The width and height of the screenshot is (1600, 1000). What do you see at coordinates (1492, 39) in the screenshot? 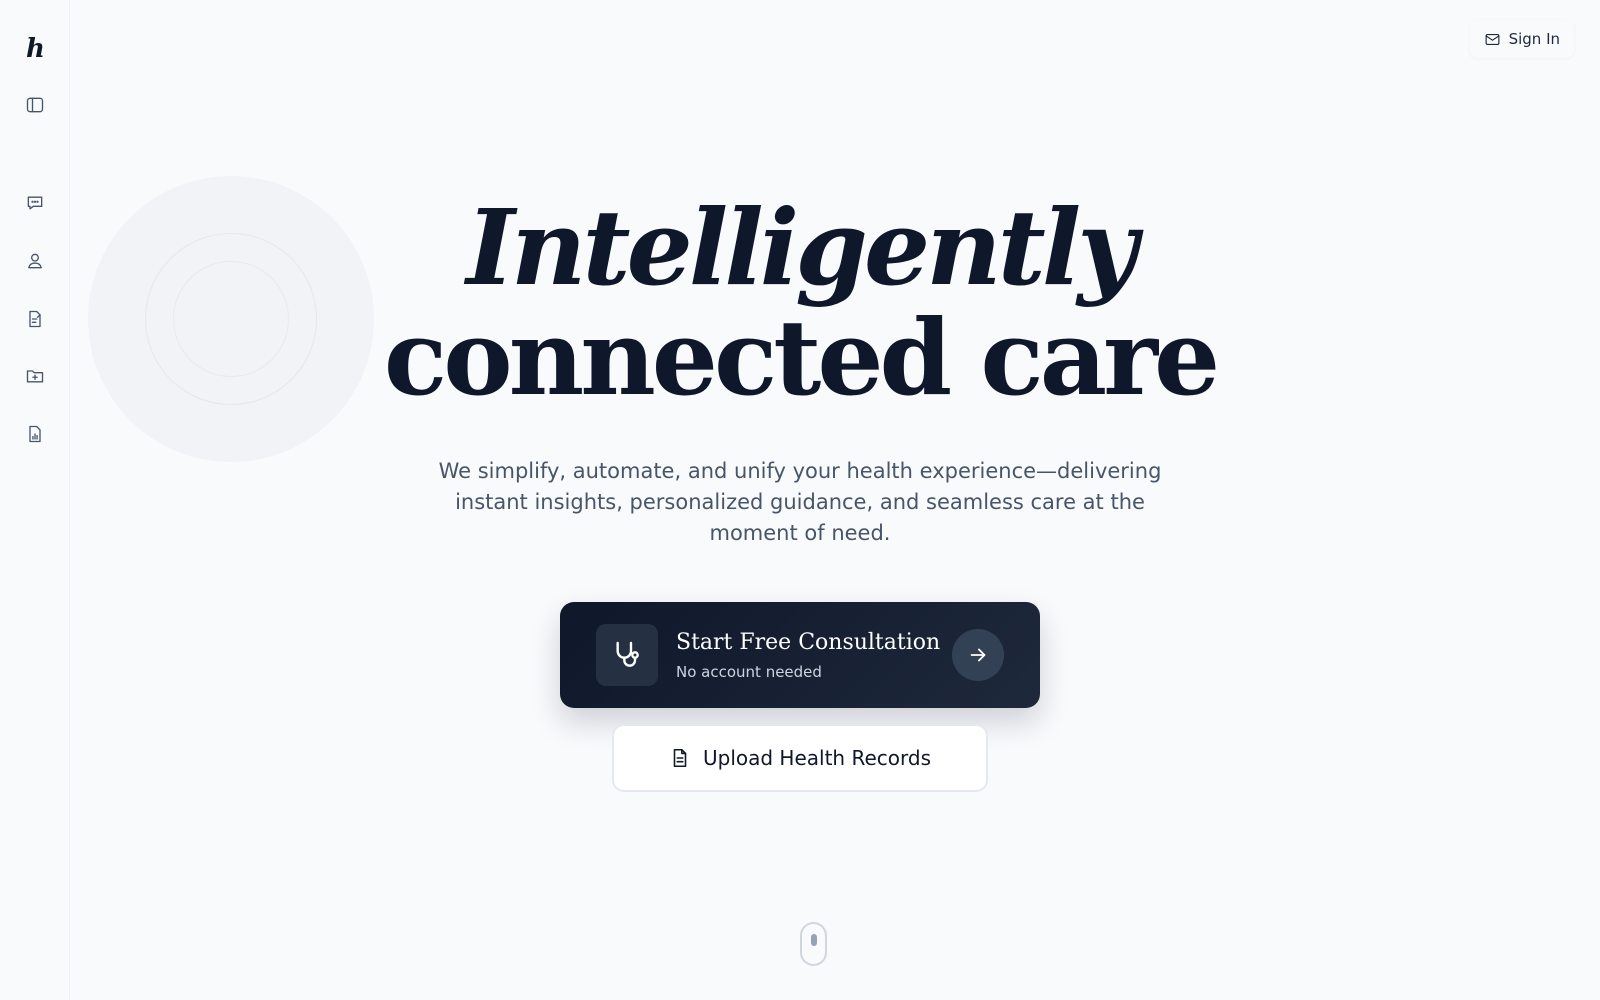
I see `mail-icon` at bounding box center [1492, 39].